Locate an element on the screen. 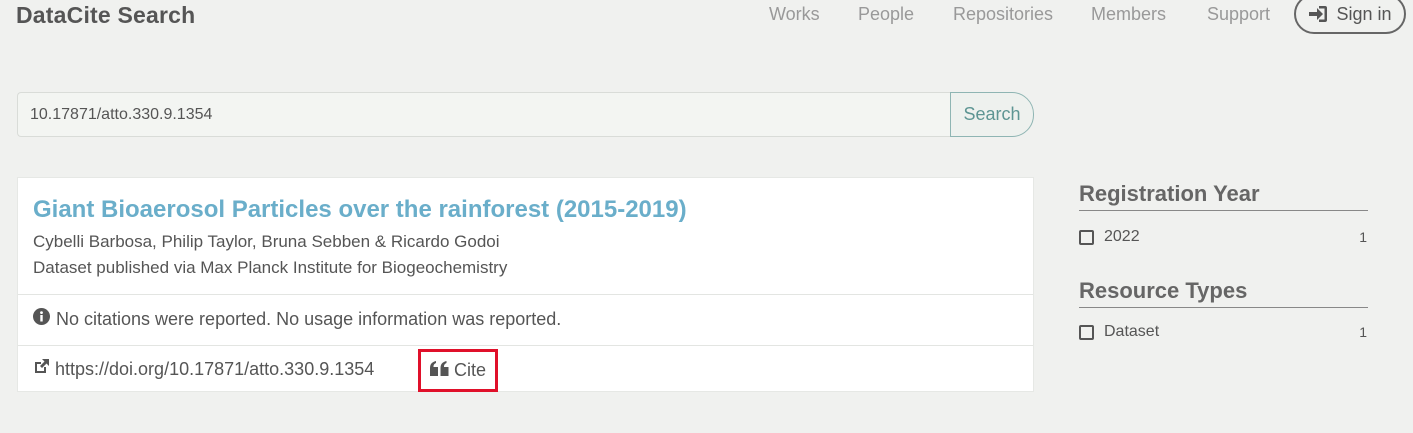 The width and height of the screenshot is (1413, 433). facet-title-registration-year: Registration Year is located at coordinates (1223, 196).